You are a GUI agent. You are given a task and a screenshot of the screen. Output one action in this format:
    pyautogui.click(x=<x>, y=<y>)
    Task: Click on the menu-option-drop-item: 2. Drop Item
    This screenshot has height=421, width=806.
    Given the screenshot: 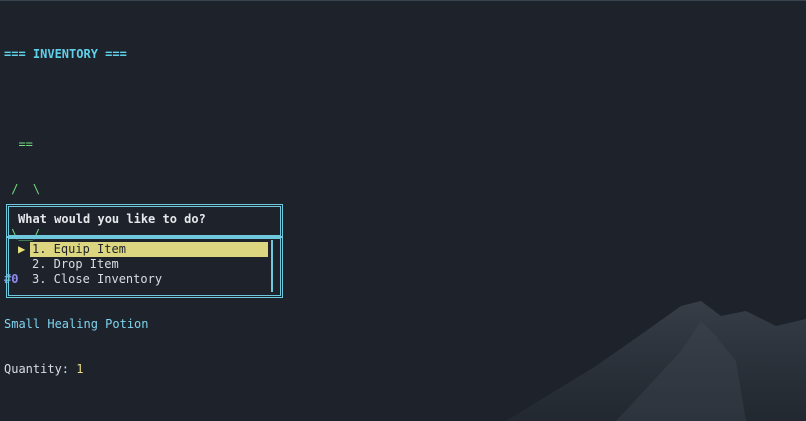 What is the action you would take?
    pyautogui.click(x=68, y=264)
    